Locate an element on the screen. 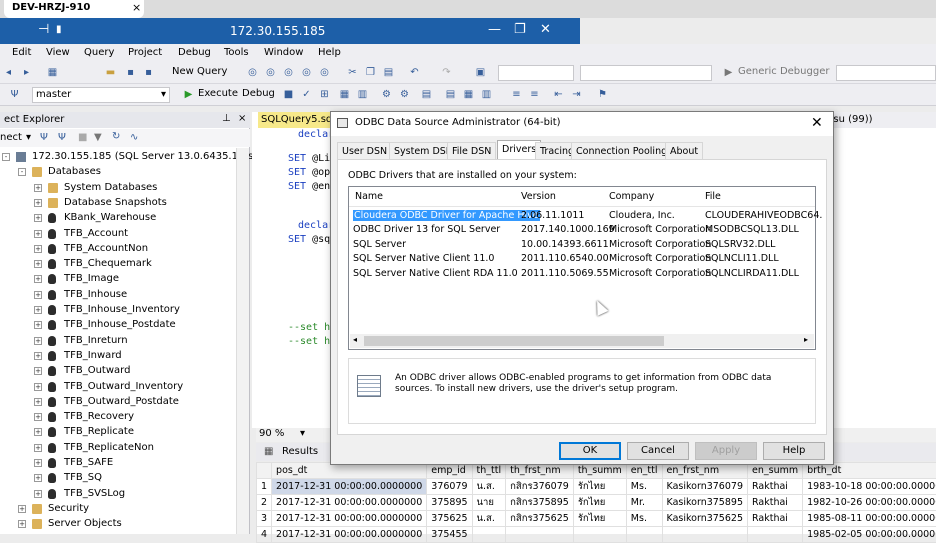  table-cell: 1985-02-05 00:00:00.0000000 is located at coordinates (869, 535).